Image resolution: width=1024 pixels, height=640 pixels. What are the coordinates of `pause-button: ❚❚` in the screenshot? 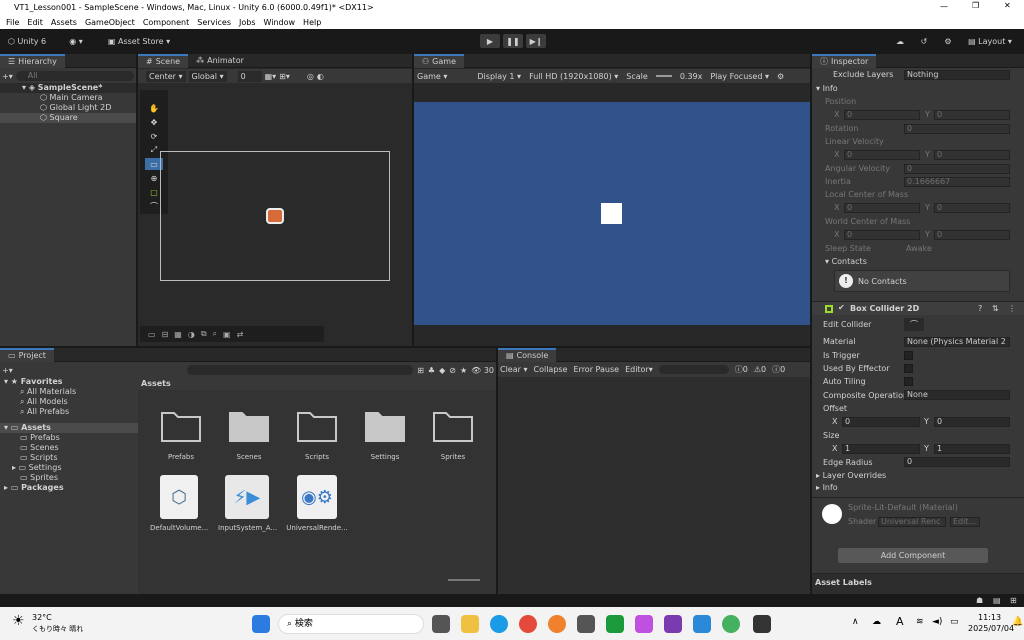 It's located at (513, 41).